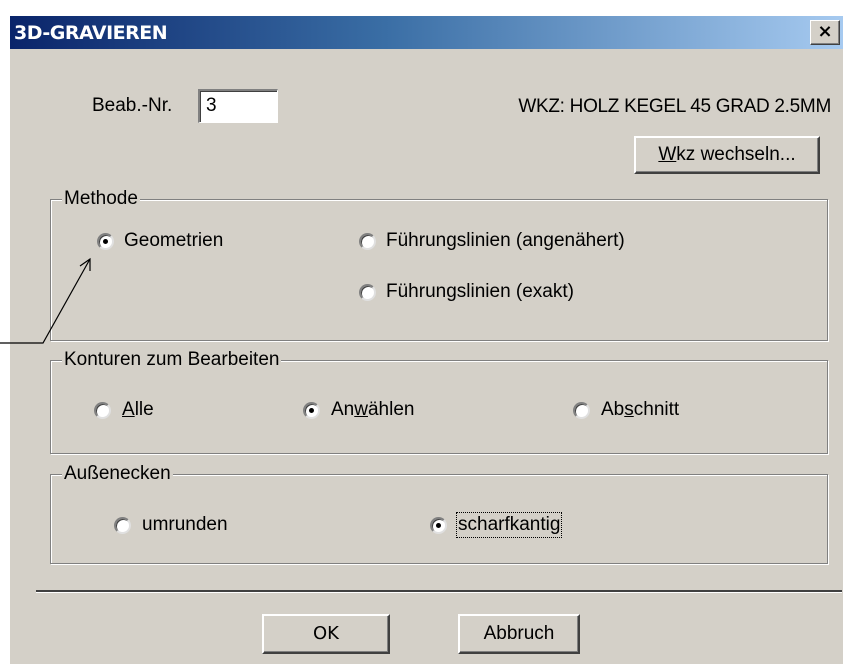 The height and width of the screenshot is (664, 843). I want to click on tool-label: WKZ: HOLZ KEGEL 45 GRAD 2.5MM, so click(674, 106).